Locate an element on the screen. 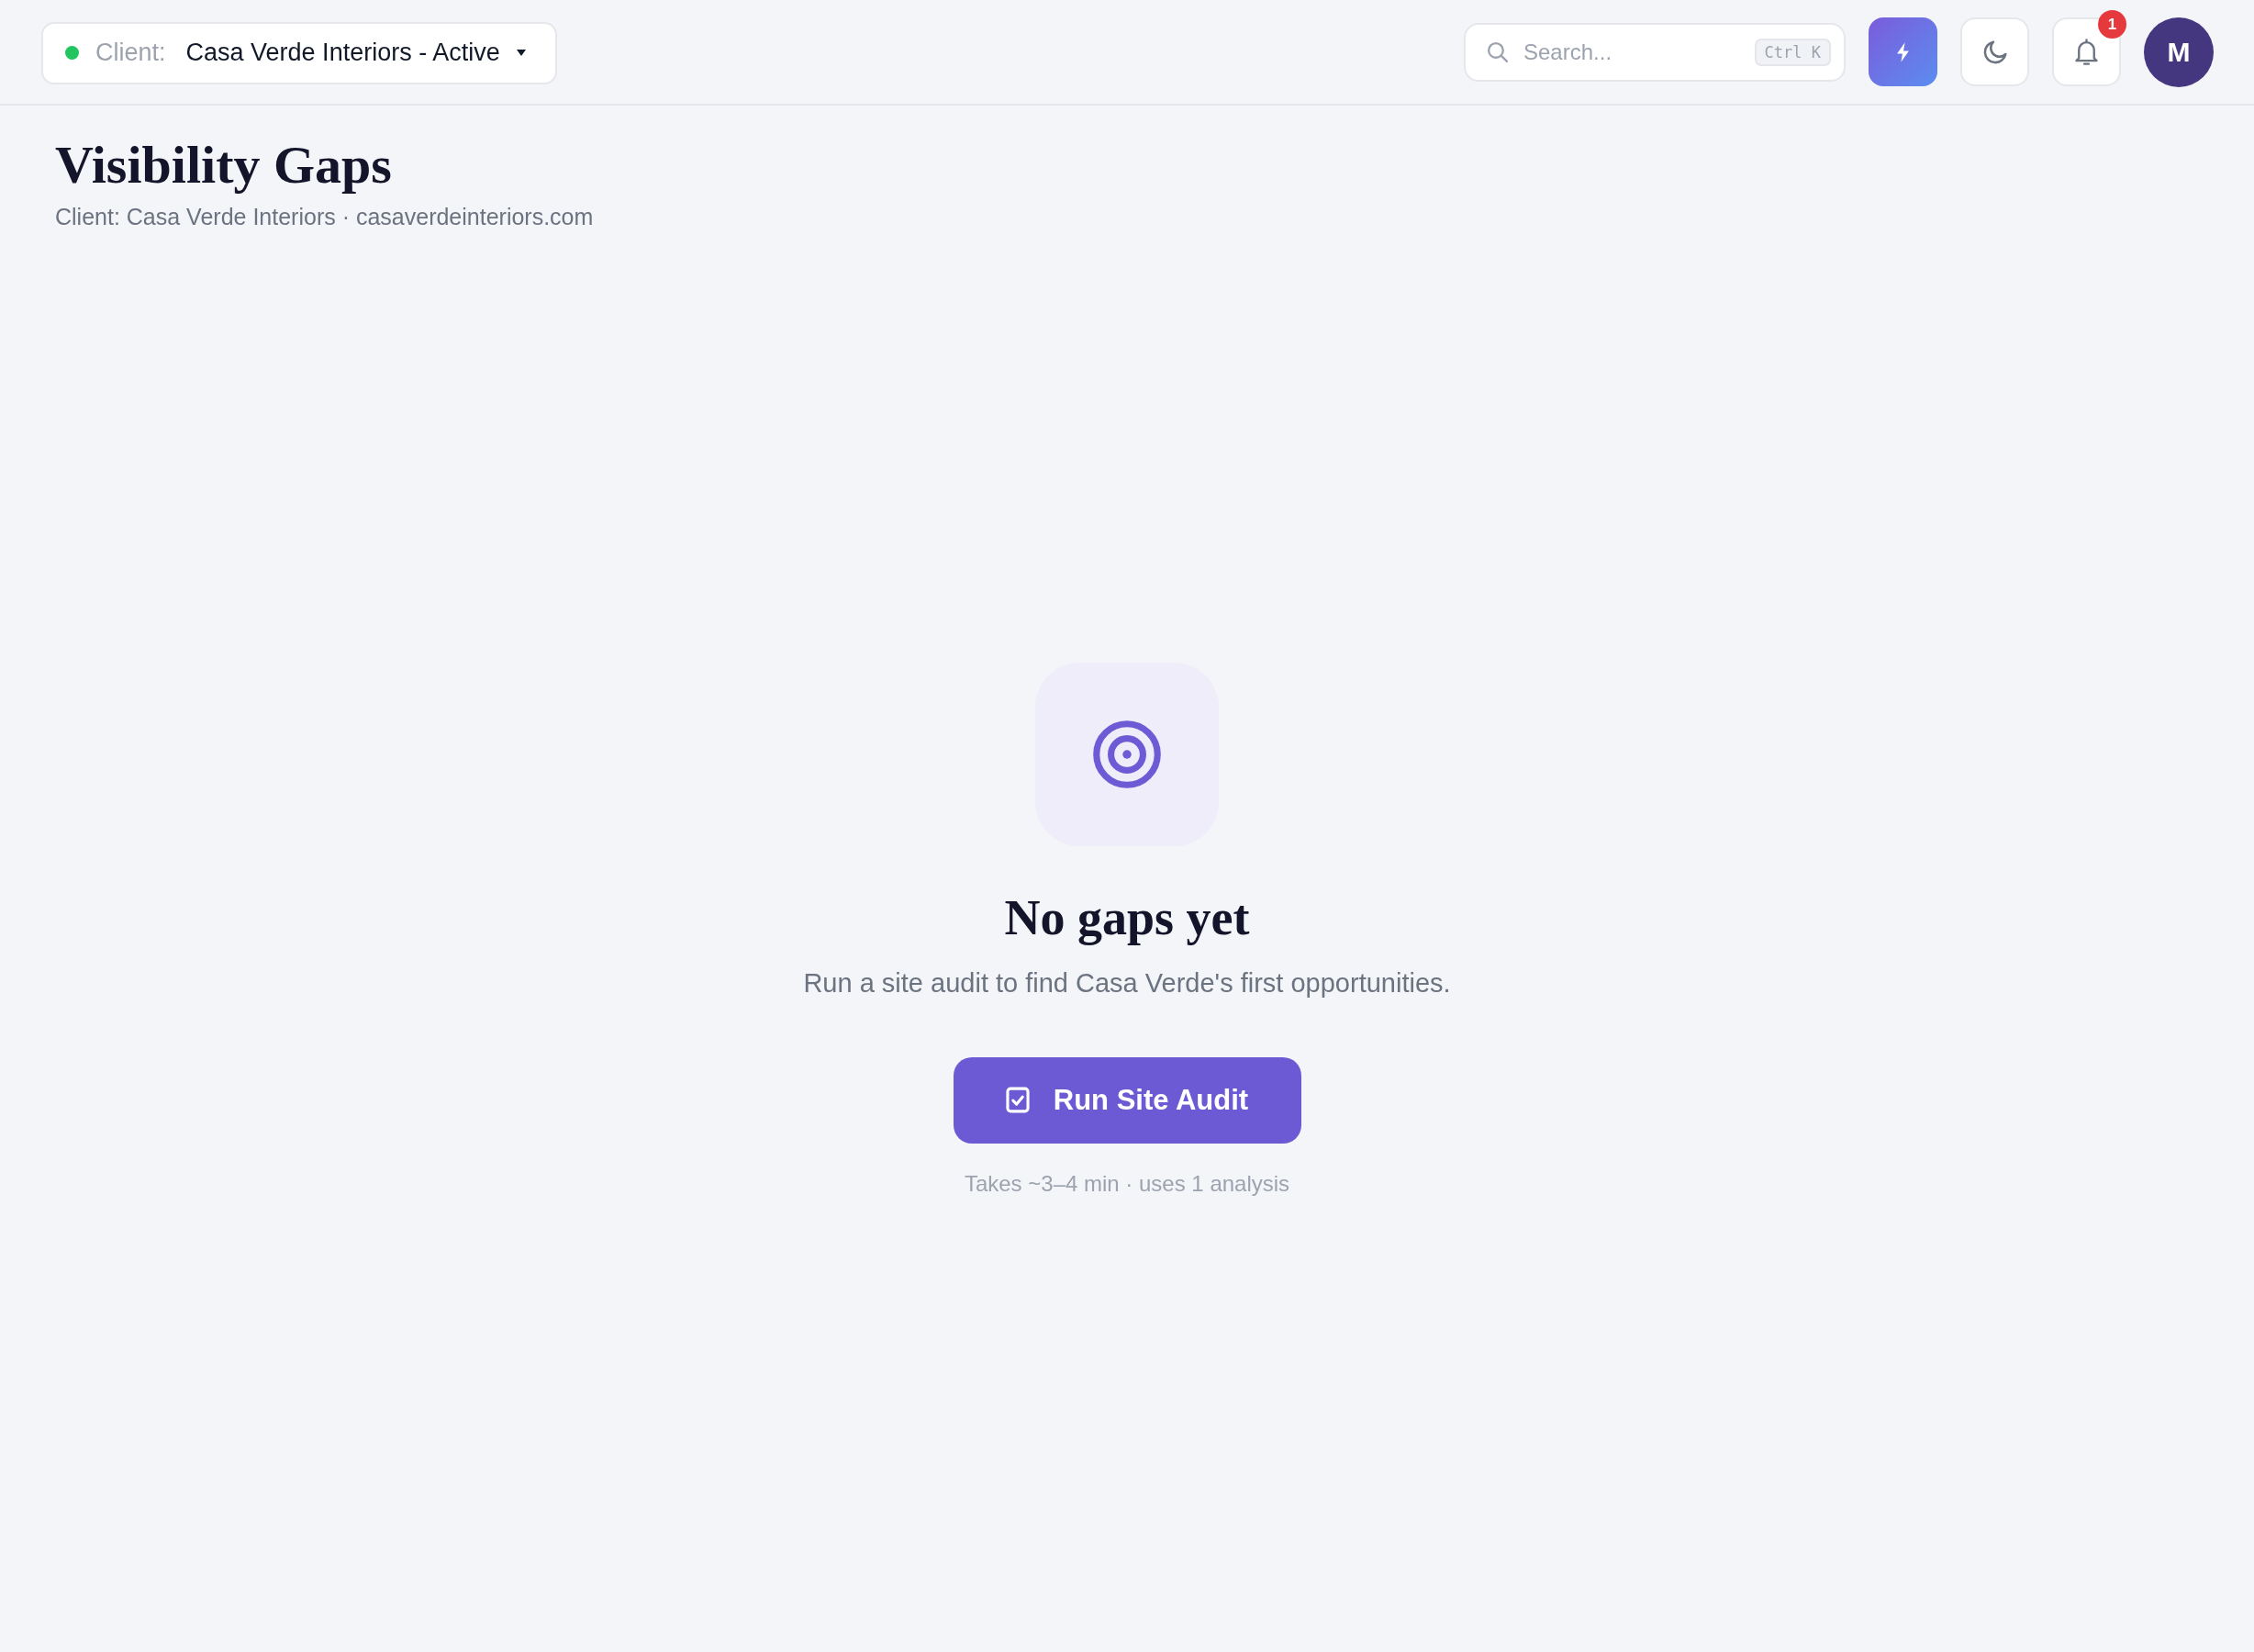 The height and width of the screenshot is (1652, 2254). empty-state-description: Run a site audit to find Casa Verde's first opportunities. is located at coordinates (1127, 984).